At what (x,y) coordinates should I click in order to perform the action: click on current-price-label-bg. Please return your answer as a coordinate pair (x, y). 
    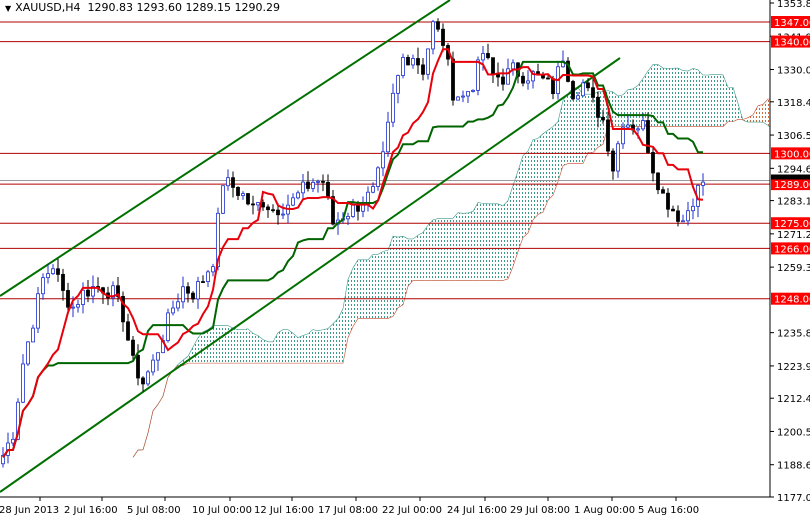
    Looking at the image, I should click on (790, 177).